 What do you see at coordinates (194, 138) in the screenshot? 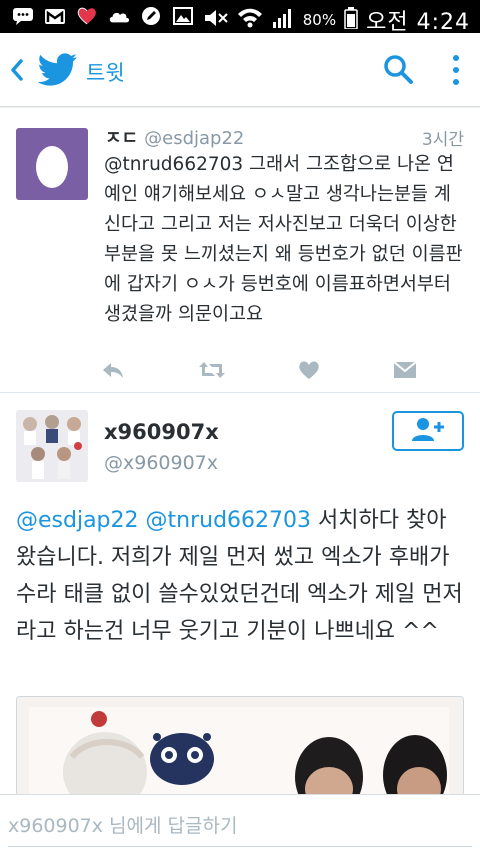
I see `user-handle: @esdjap22` at bounding box center [194, 138].